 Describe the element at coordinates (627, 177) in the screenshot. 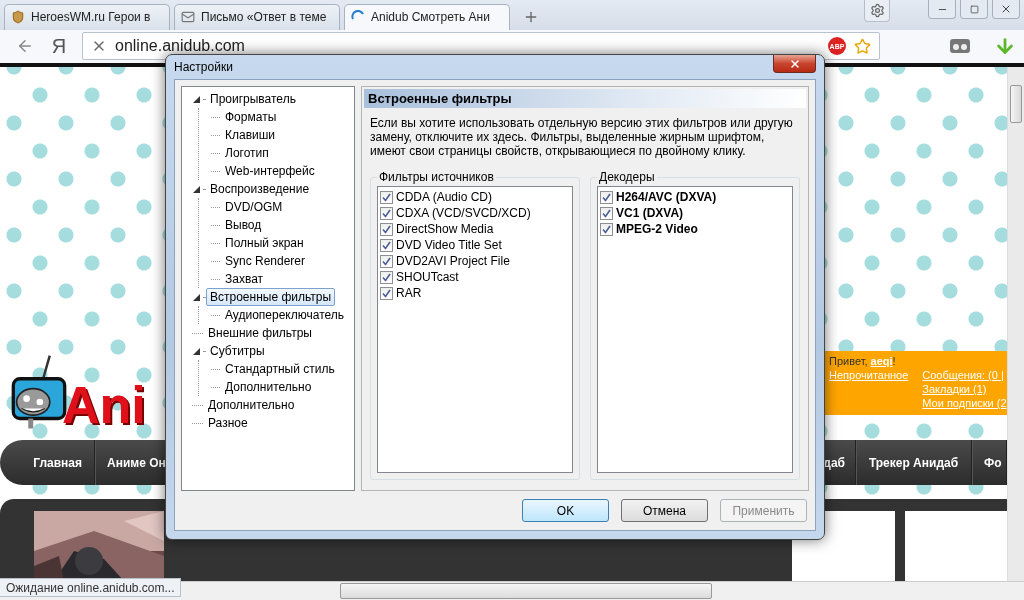

I see `group-title: Декодеры` at that location.